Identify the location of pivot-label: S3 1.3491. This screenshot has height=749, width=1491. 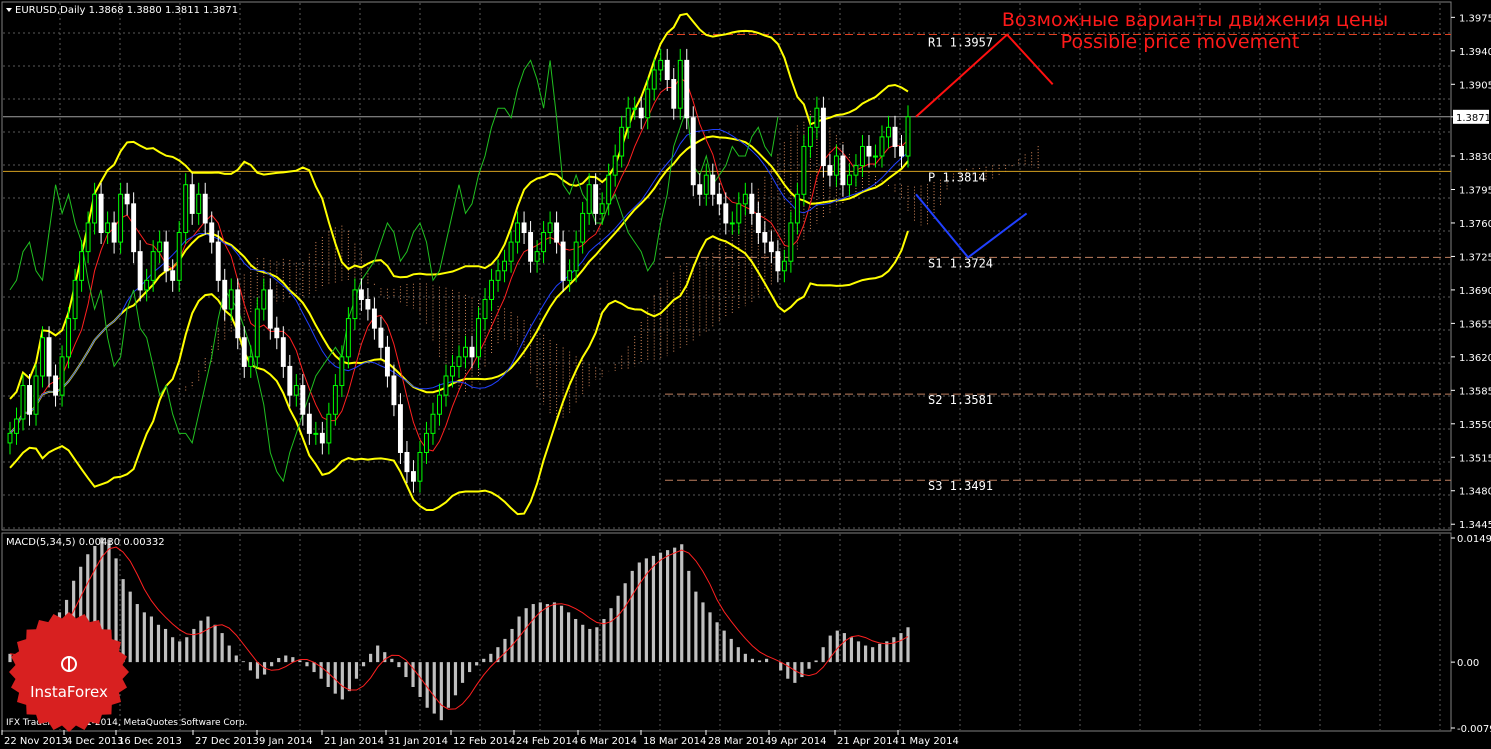
(960, 486).